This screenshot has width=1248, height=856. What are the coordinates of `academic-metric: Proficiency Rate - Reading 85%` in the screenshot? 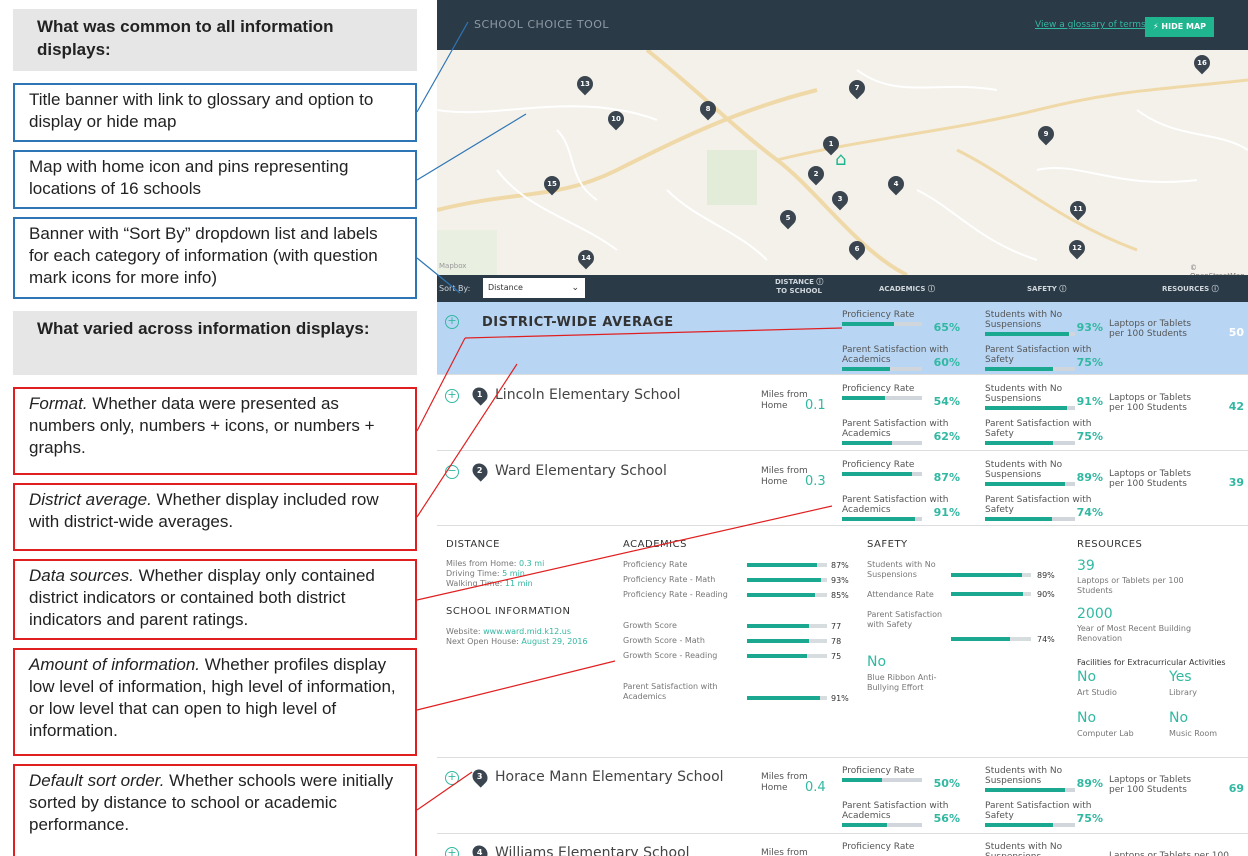 It's located at (736, 595).